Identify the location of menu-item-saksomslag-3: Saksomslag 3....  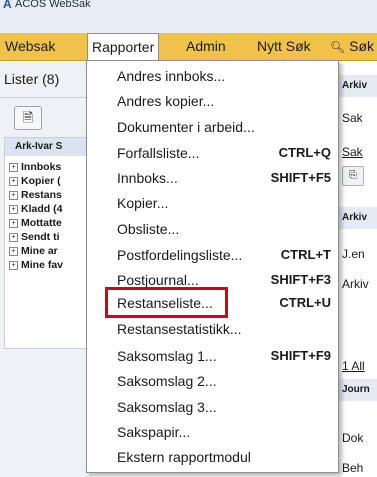
(225, 407).